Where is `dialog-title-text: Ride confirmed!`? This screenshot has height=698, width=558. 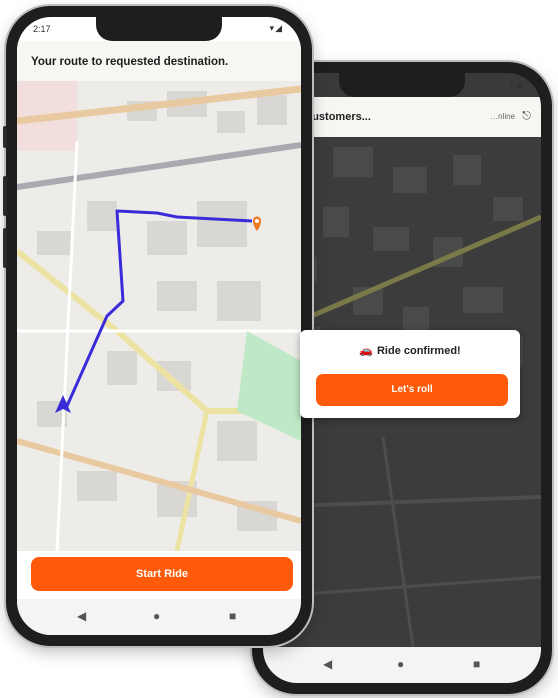 dialog-title-text: Ride confirmed! is located at coordinates (418, 351).